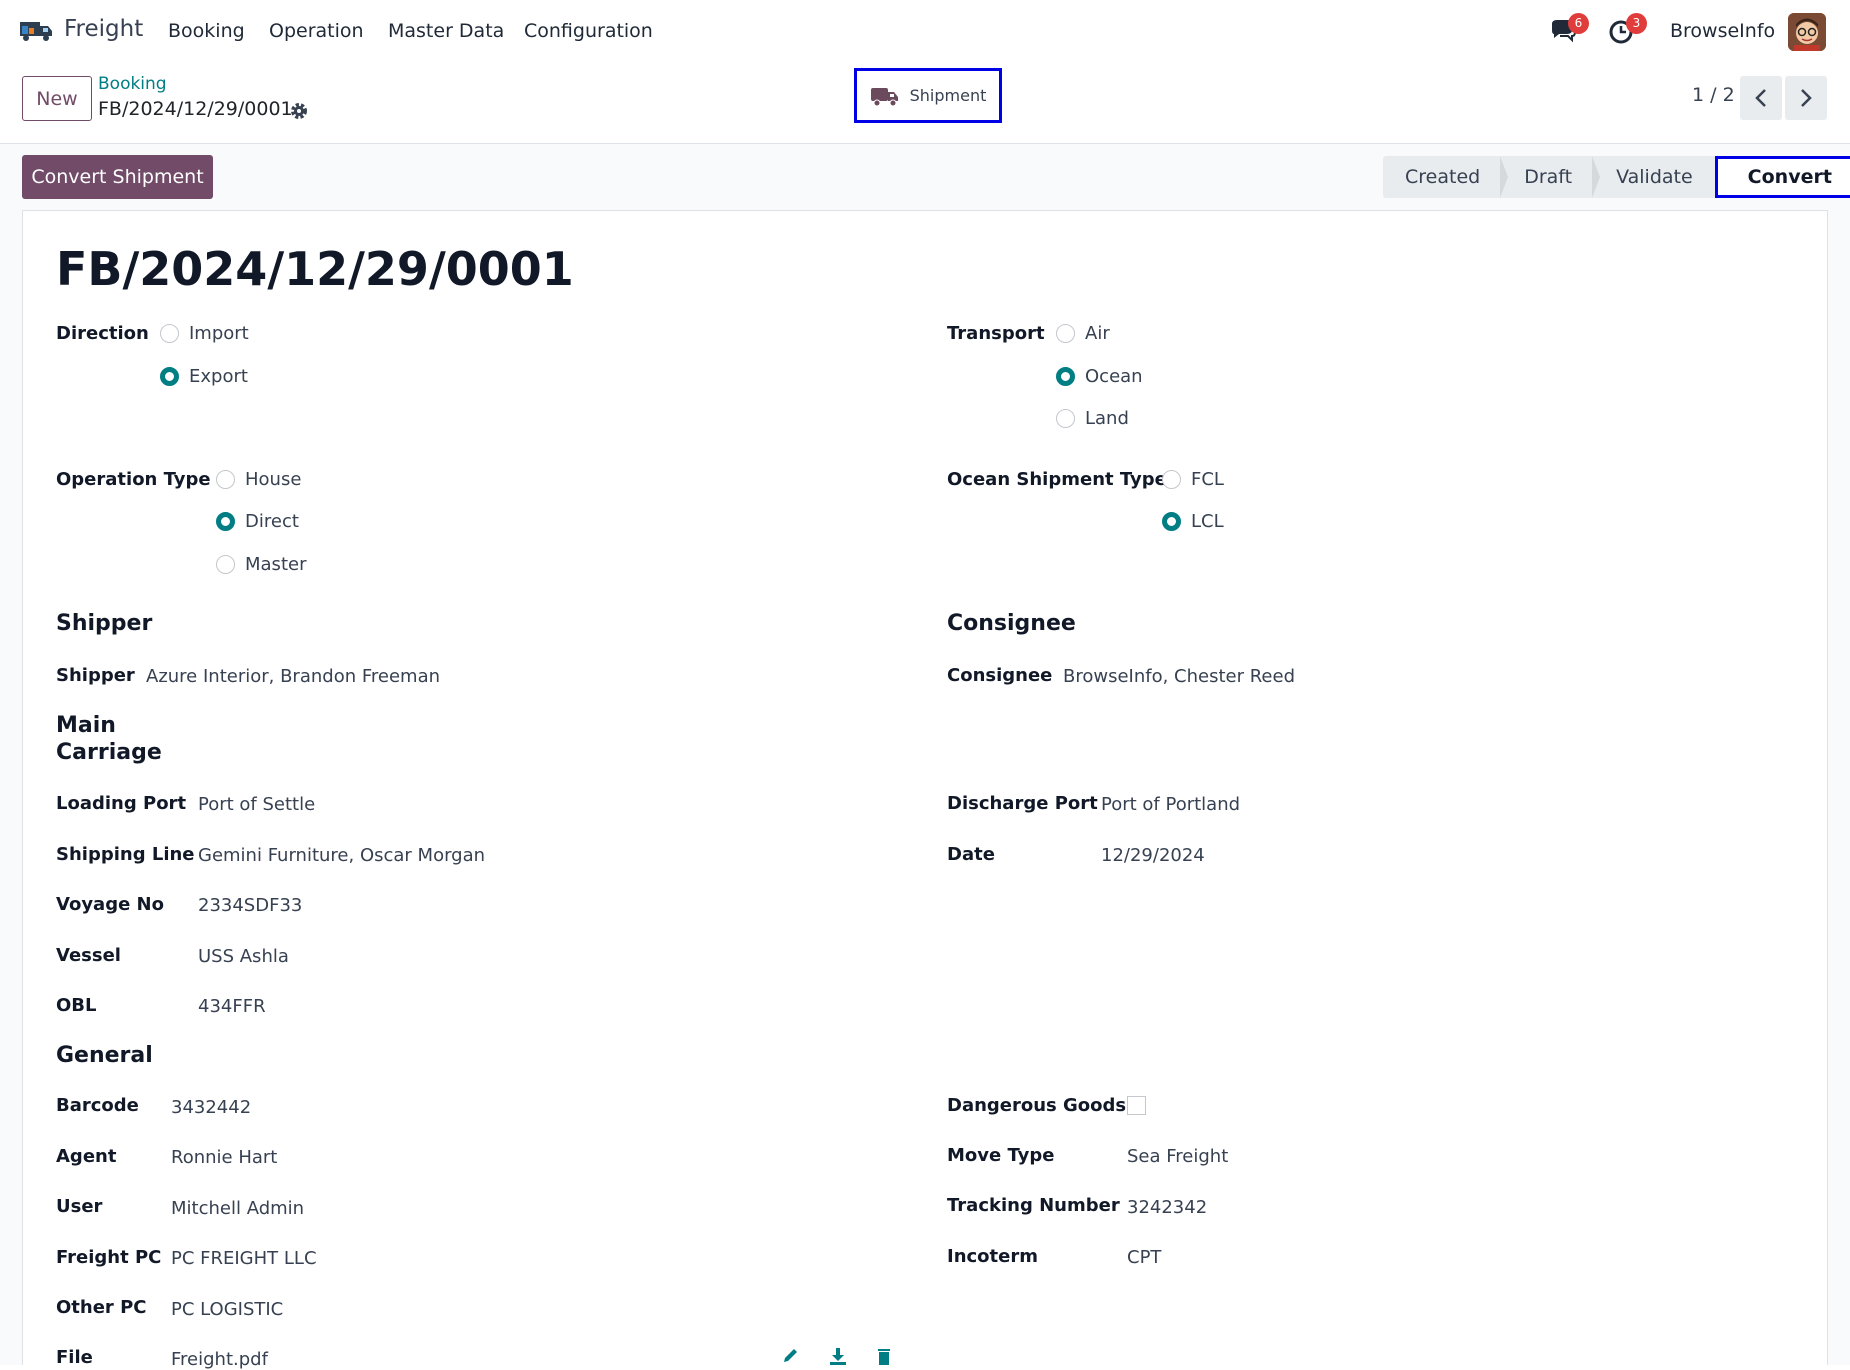  I want to click on shipping-line-value: Gemini Furniture, Oscar Morgan, so click(341, 855).